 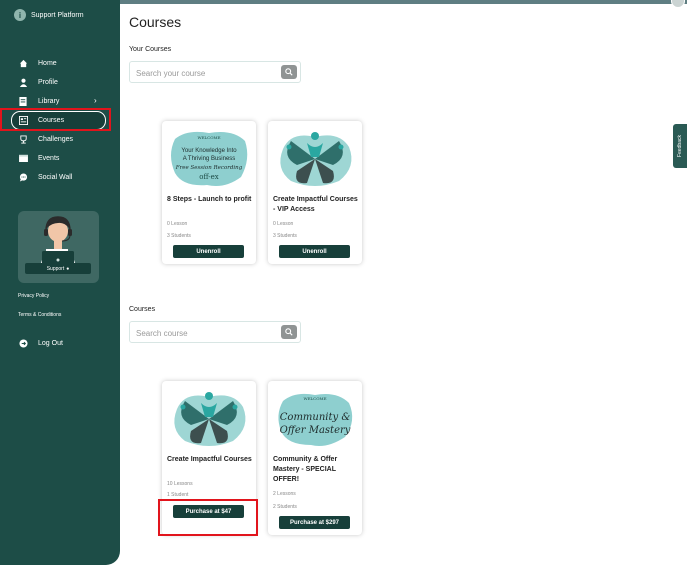 What do you see at coordinates (206, 333) in the screenshot?
I see `course-search-input` at bounding box center [206, 333].